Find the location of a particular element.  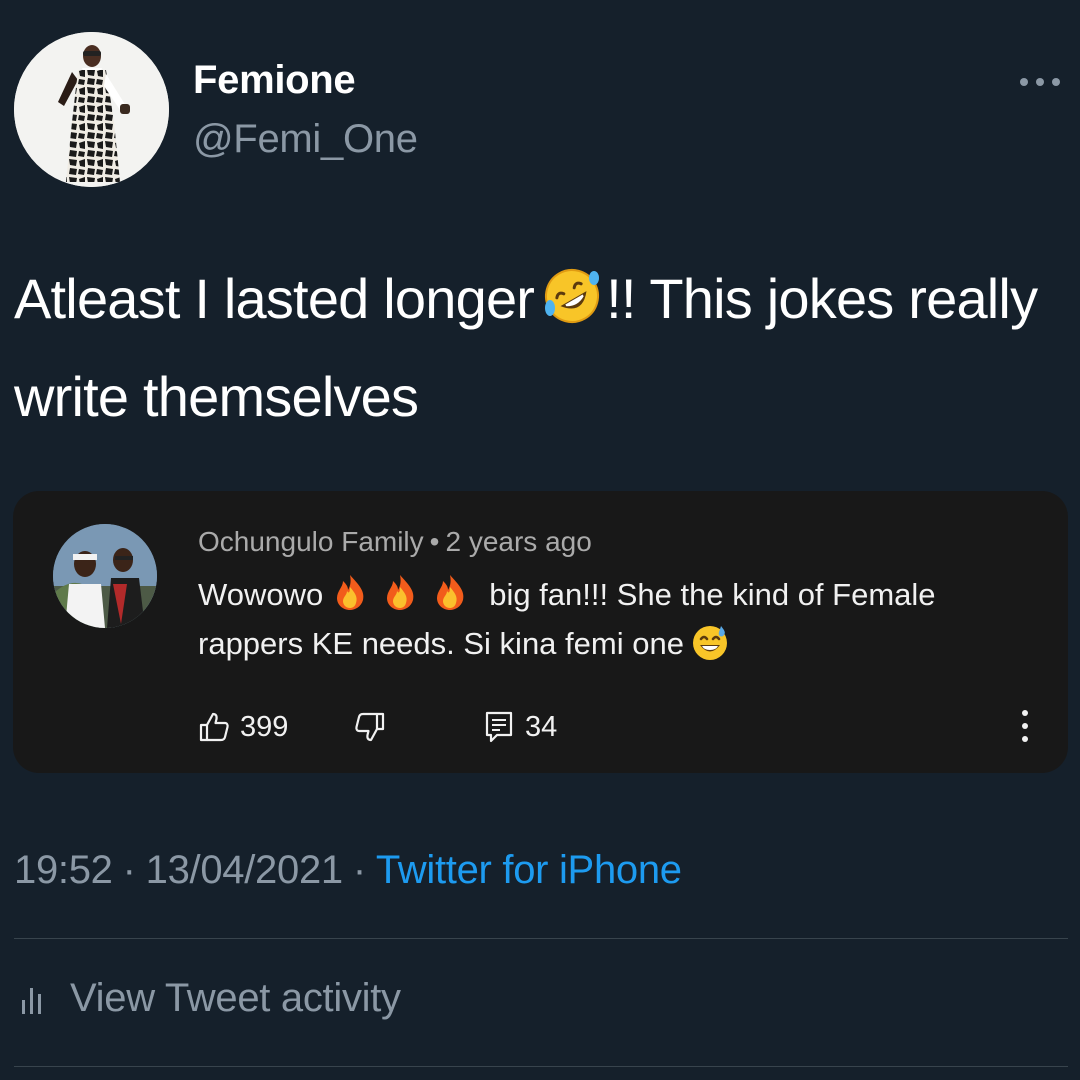

more-options-button is located at coordinates (1040, 82).